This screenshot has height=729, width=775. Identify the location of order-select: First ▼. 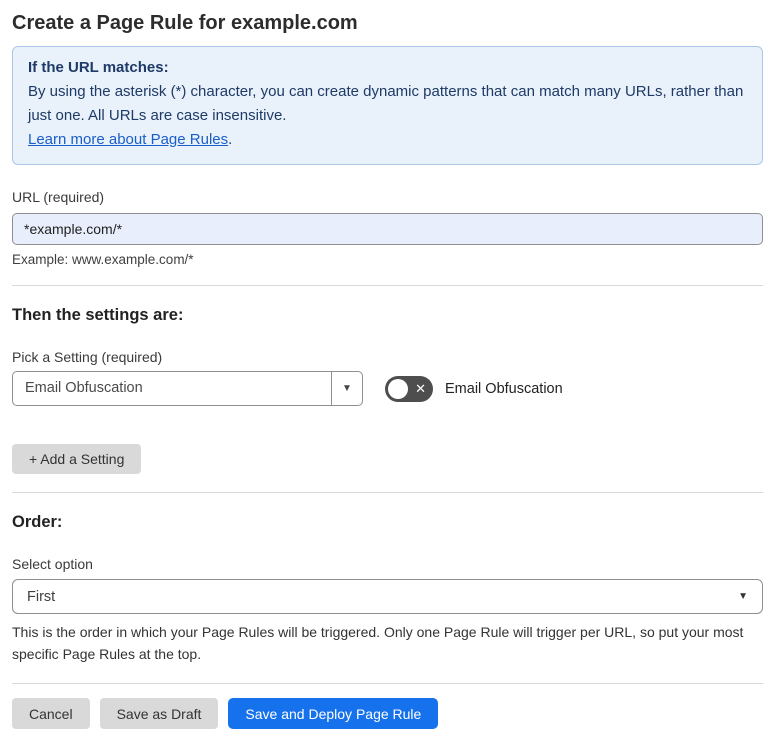
(387, 596).